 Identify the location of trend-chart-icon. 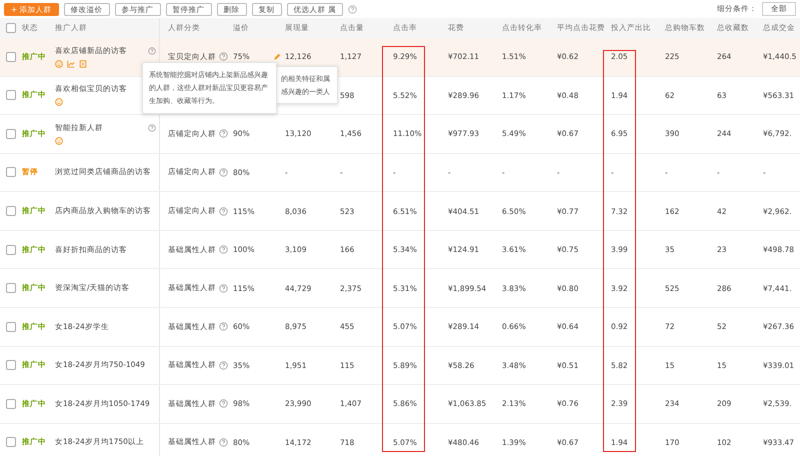
(71, 64).